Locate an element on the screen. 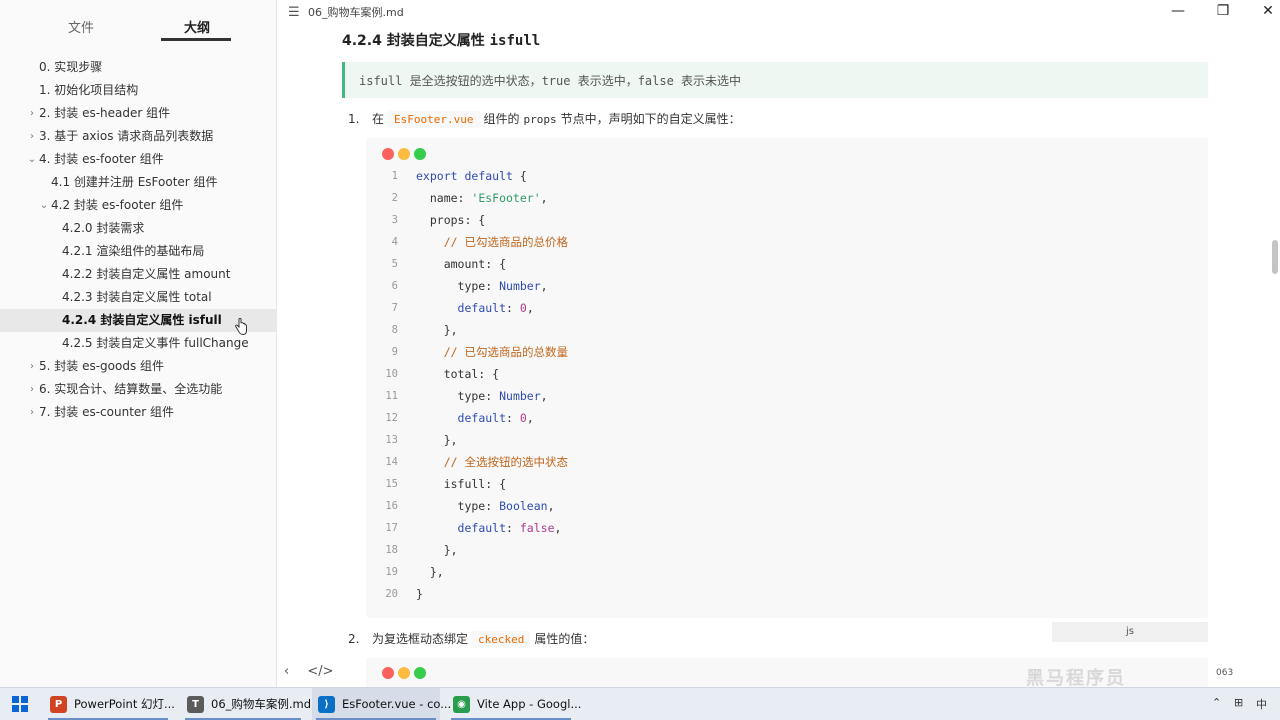  step-2: 2. 为复选框动态绑定 ckecked 属性的值： is located at coordinates (471, 639).